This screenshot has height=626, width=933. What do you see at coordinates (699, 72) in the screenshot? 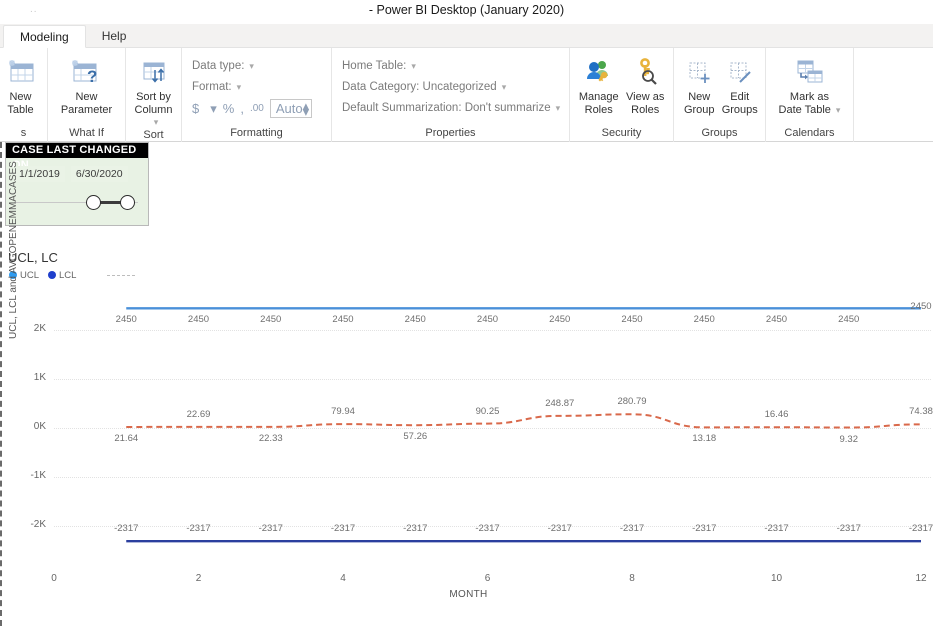
I see `new-group-icon` at bounding box center [699, 72].